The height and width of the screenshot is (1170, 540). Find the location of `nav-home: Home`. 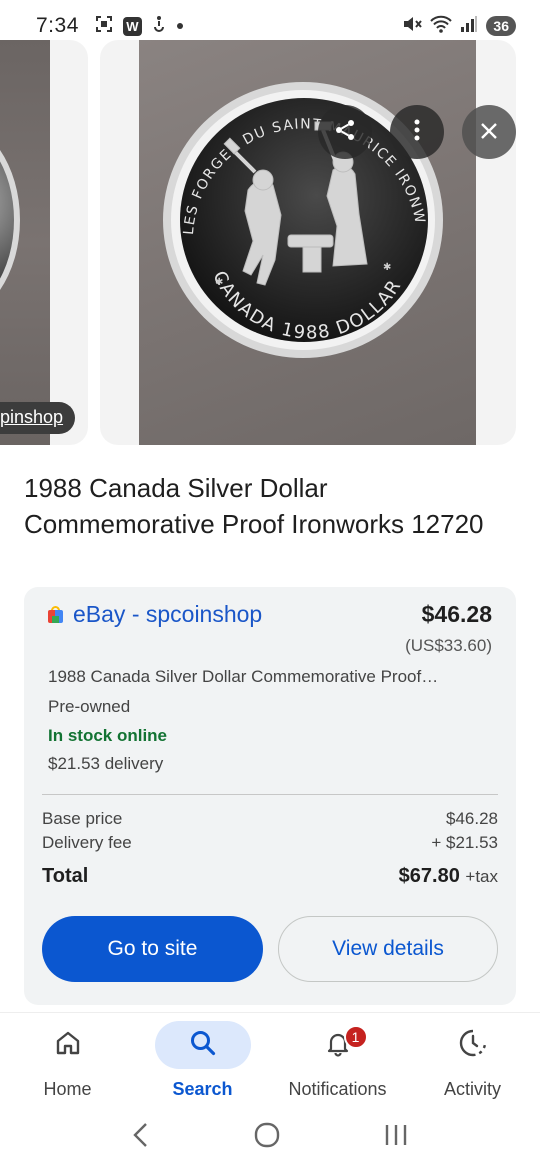

nav-home: Home is located at coordinates (67, 1061).